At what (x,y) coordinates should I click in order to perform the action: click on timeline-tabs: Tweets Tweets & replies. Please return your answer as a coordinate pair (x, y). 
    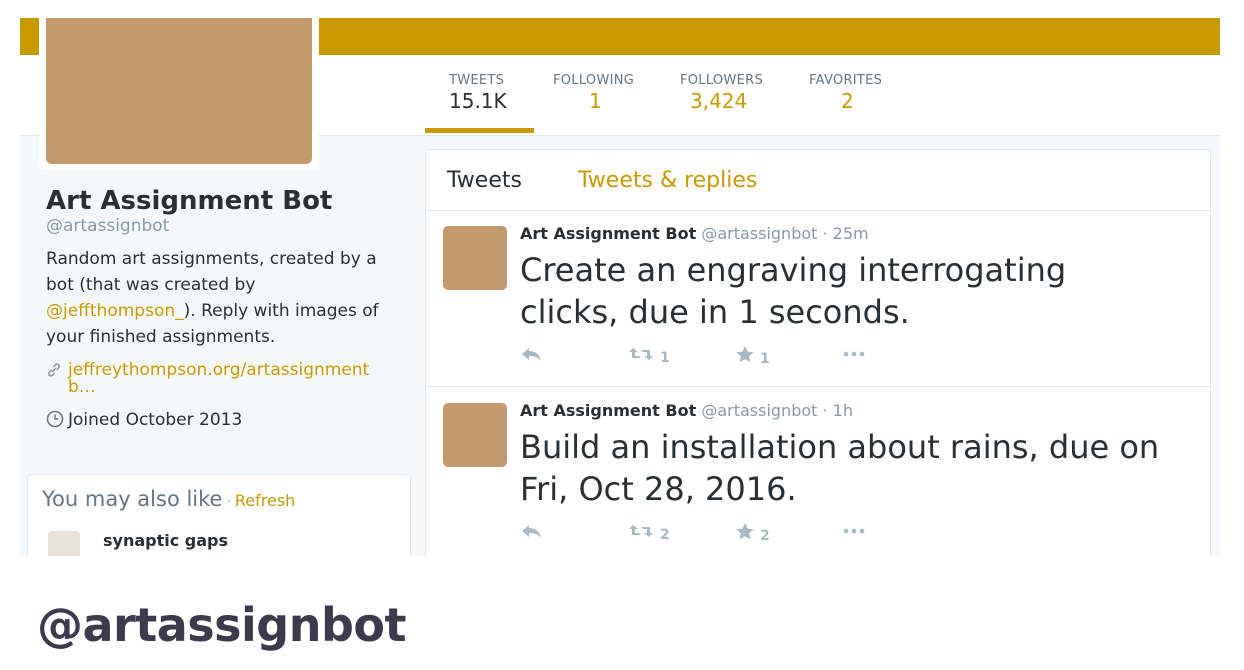
    Looking at the image, I should click on (818, 180).